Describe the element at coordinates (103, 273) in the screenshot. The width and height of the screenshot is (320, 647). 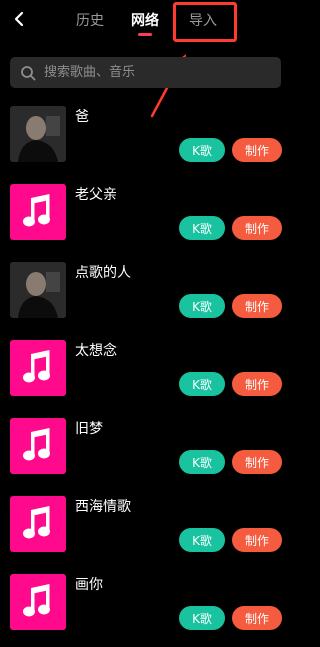
I see `song-title: 点歌的人` at that location.